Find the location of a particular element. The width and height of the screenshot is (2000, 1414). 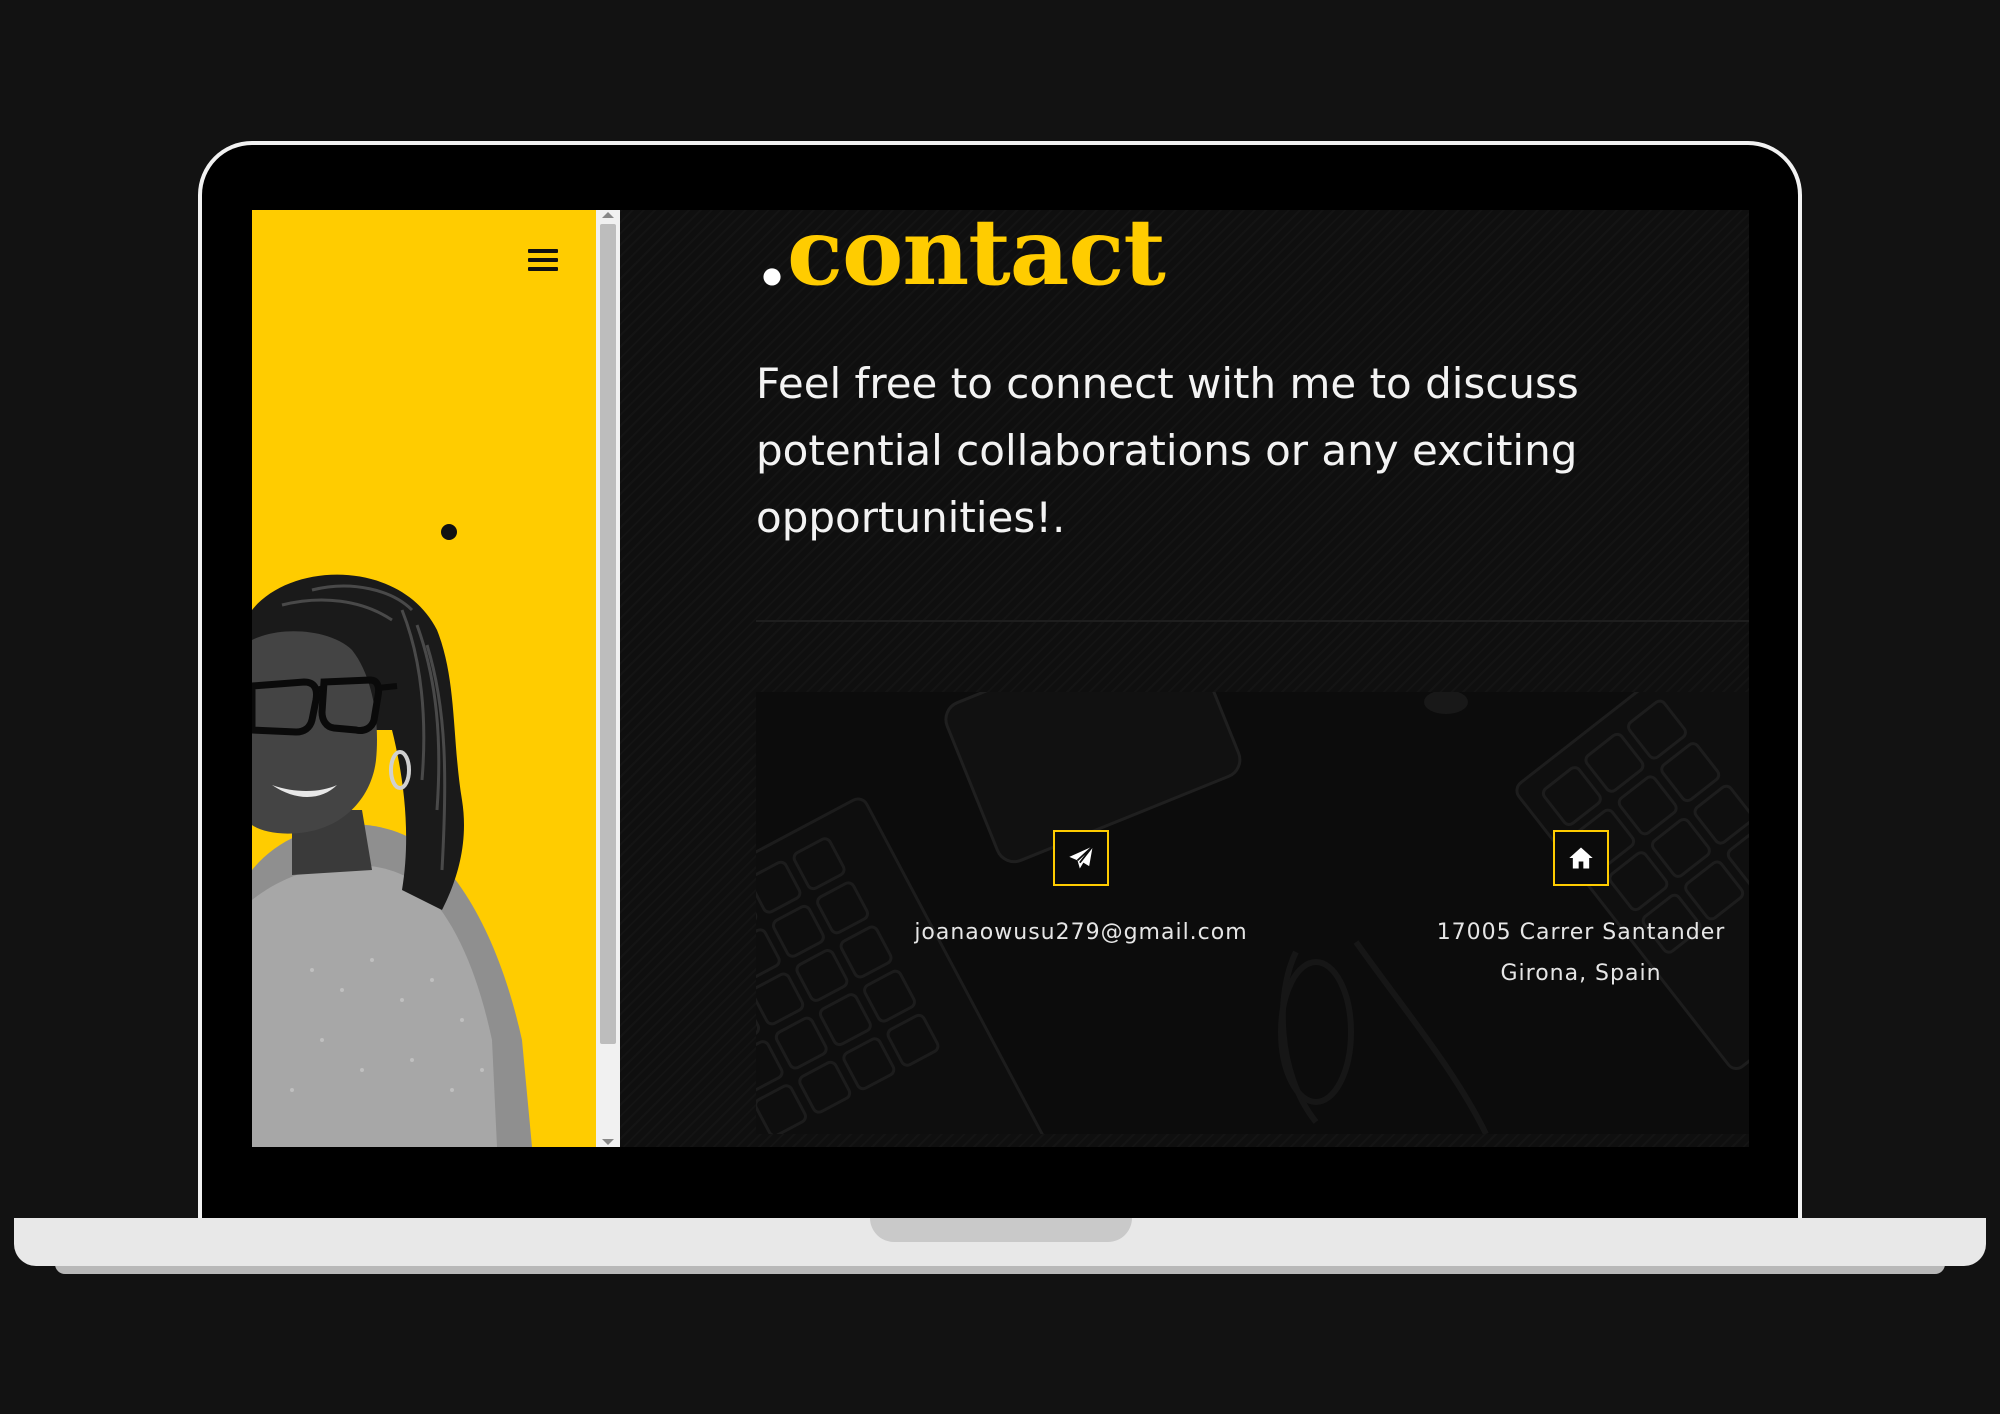

paper-plane-icon is located at coordinates (1081, 858).